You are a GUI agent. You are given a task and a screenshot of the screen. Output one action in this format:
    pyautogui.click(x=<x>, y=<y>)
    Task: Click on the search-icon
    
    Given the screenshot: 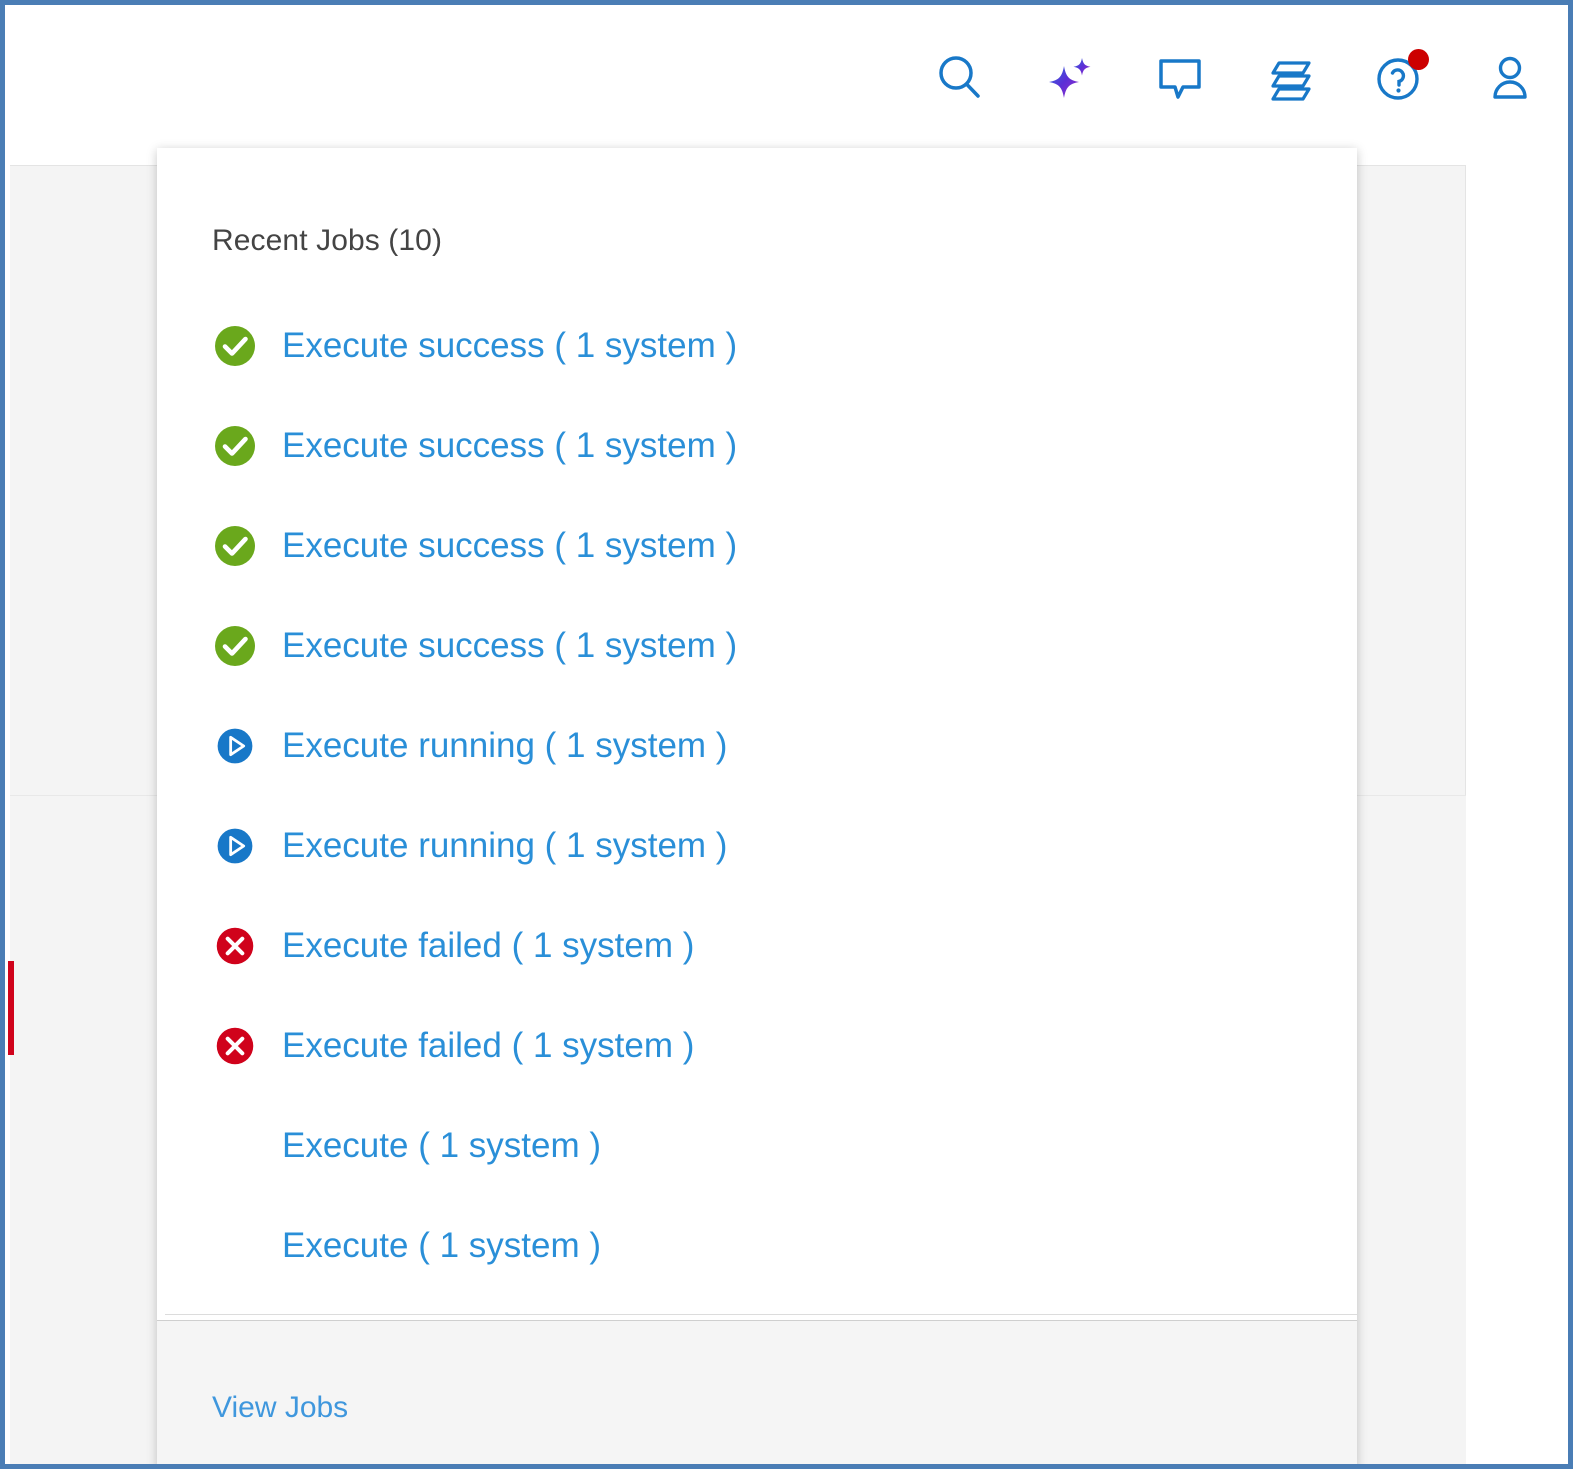 What is the action you would take?
    pyautogui.click(x=960, y=78)
    